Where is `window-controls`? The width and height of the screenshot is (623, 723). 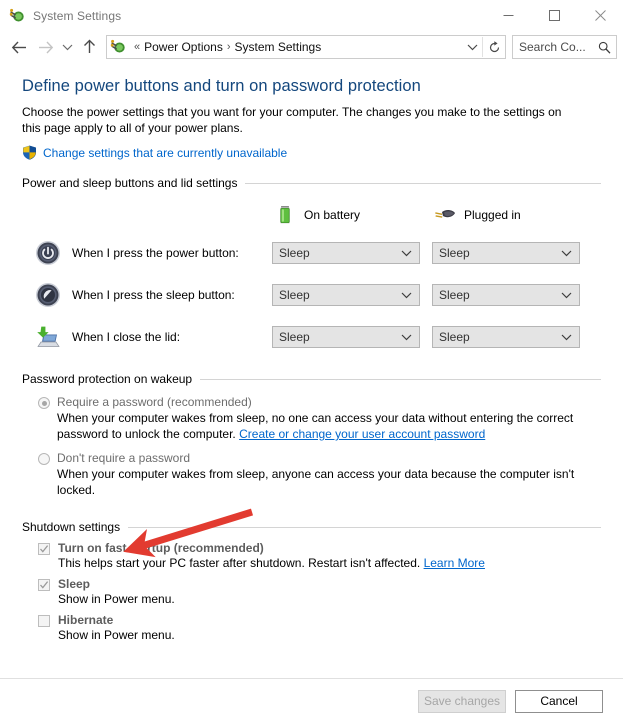
window-controls is located at coordinates (554, 15).